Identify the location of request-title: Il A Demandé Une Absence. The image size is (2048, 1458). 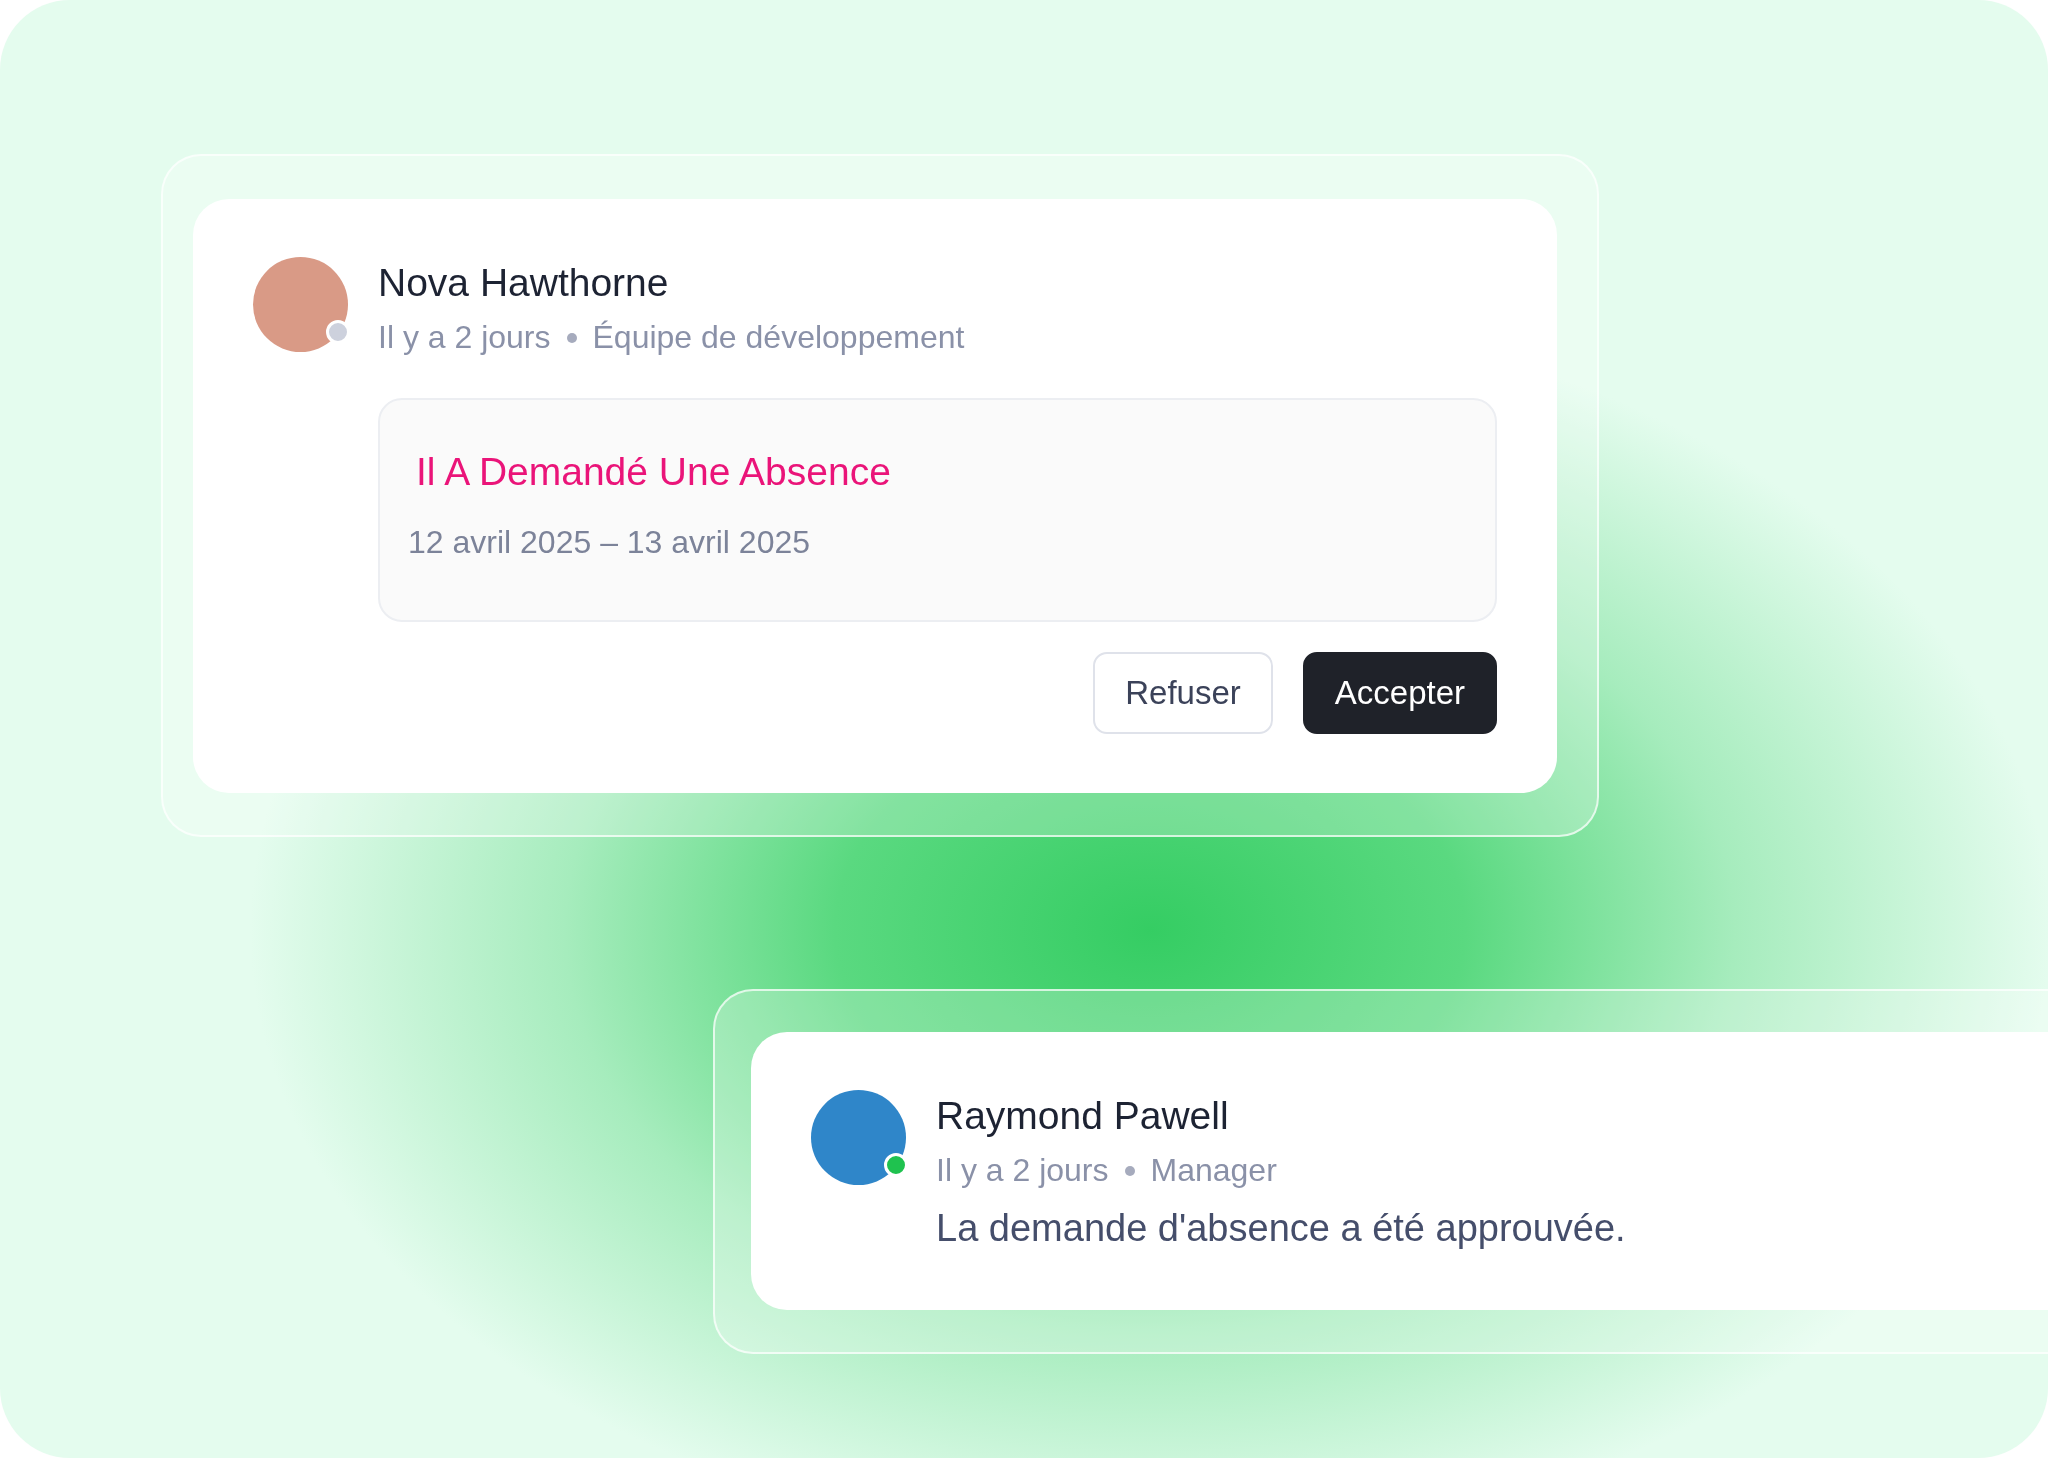
(653, 472).